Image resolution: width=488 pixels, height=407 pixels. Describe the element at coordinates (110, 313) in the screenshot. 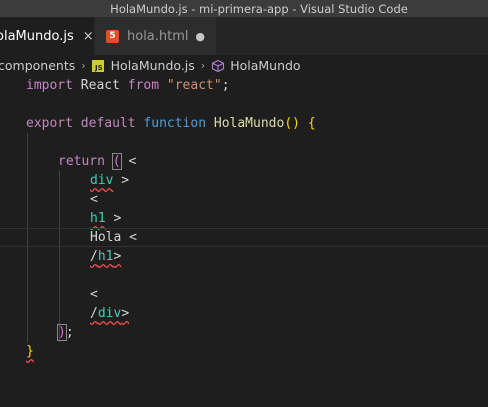

I see `code-line-13: /div>` at that location.